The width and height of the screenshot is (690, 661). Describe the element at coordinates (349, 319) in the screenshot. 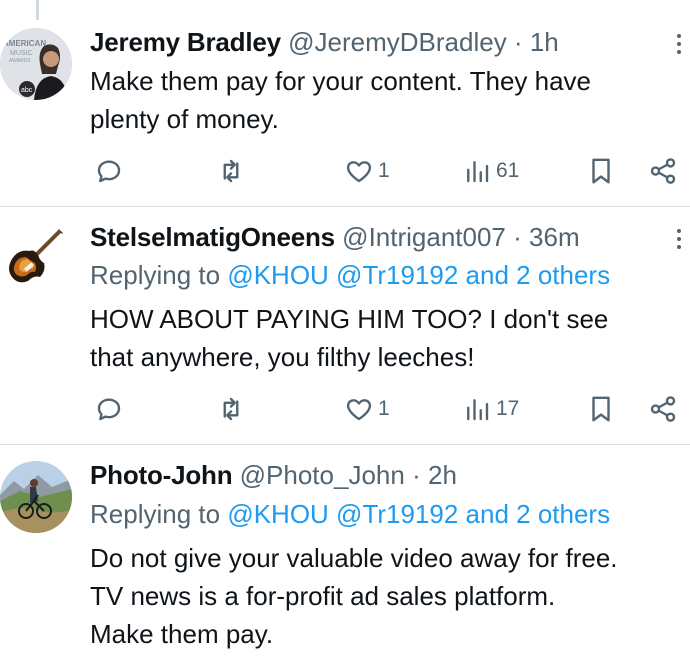

I see `tweet-text-line: HOW ABOUT PAYING HIM TOO? I don't see` at that location.